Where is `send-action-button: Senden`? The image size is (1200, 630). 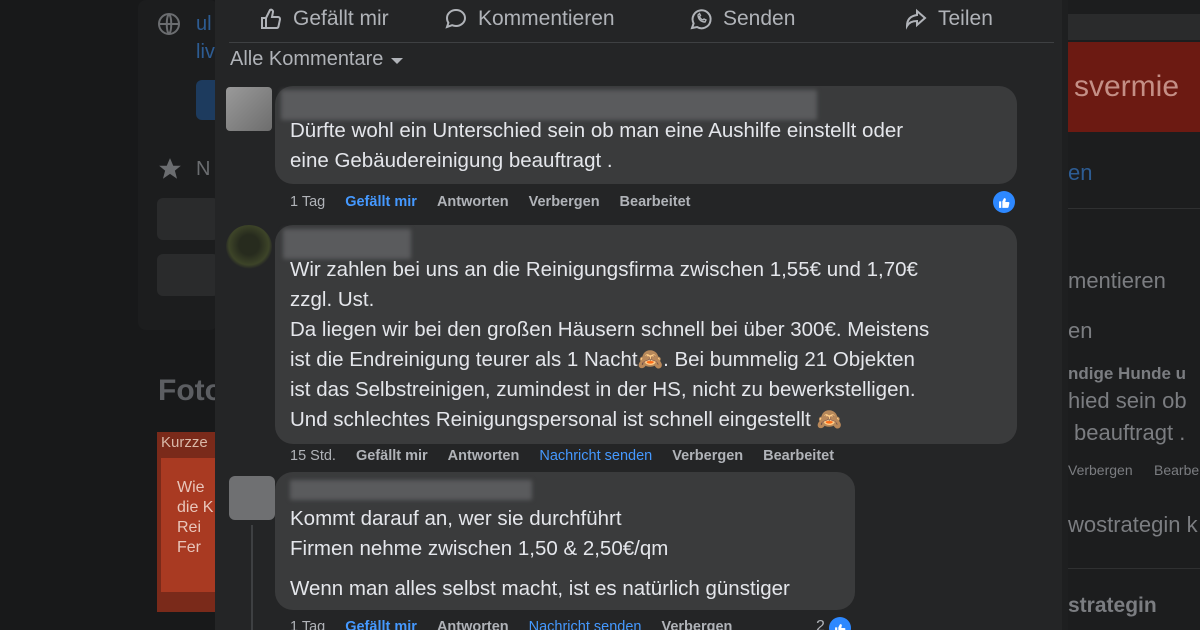
send-action-button: Senden is located at coordinates (742, 19).